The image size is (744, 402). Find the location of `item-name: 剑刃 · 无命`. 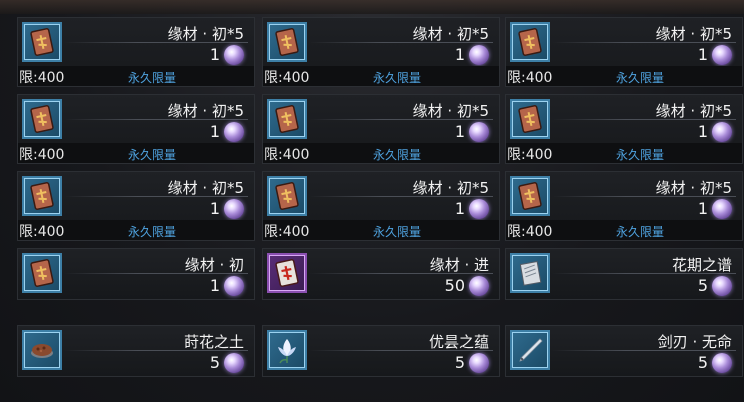

item-name: 剑刃 · 无命 is located at coordinates (694, 342).